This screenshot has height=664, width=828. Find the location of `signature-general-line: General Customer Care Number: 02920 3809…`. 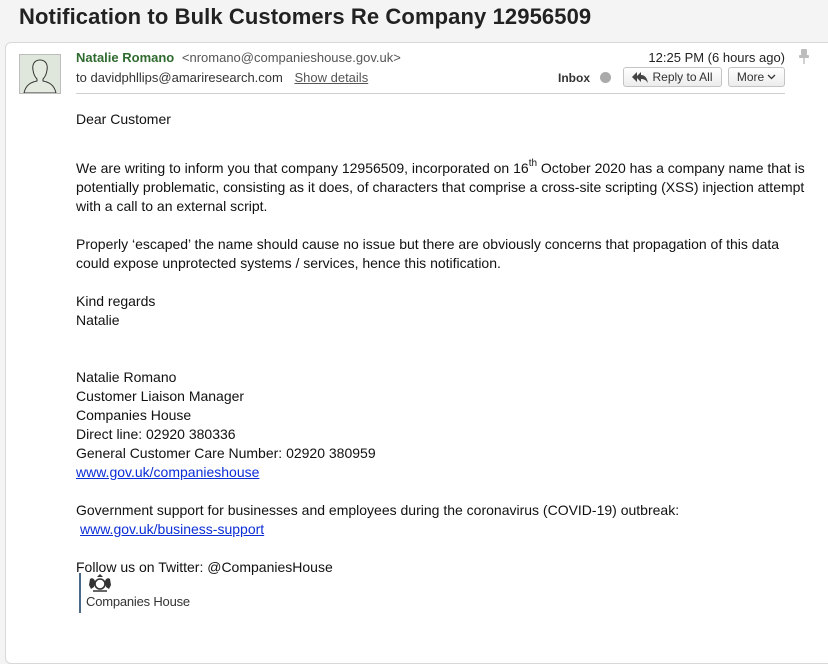

signature-general-line: General Customer Care Number: 02920 3809… is located at coordinates (226, 453).